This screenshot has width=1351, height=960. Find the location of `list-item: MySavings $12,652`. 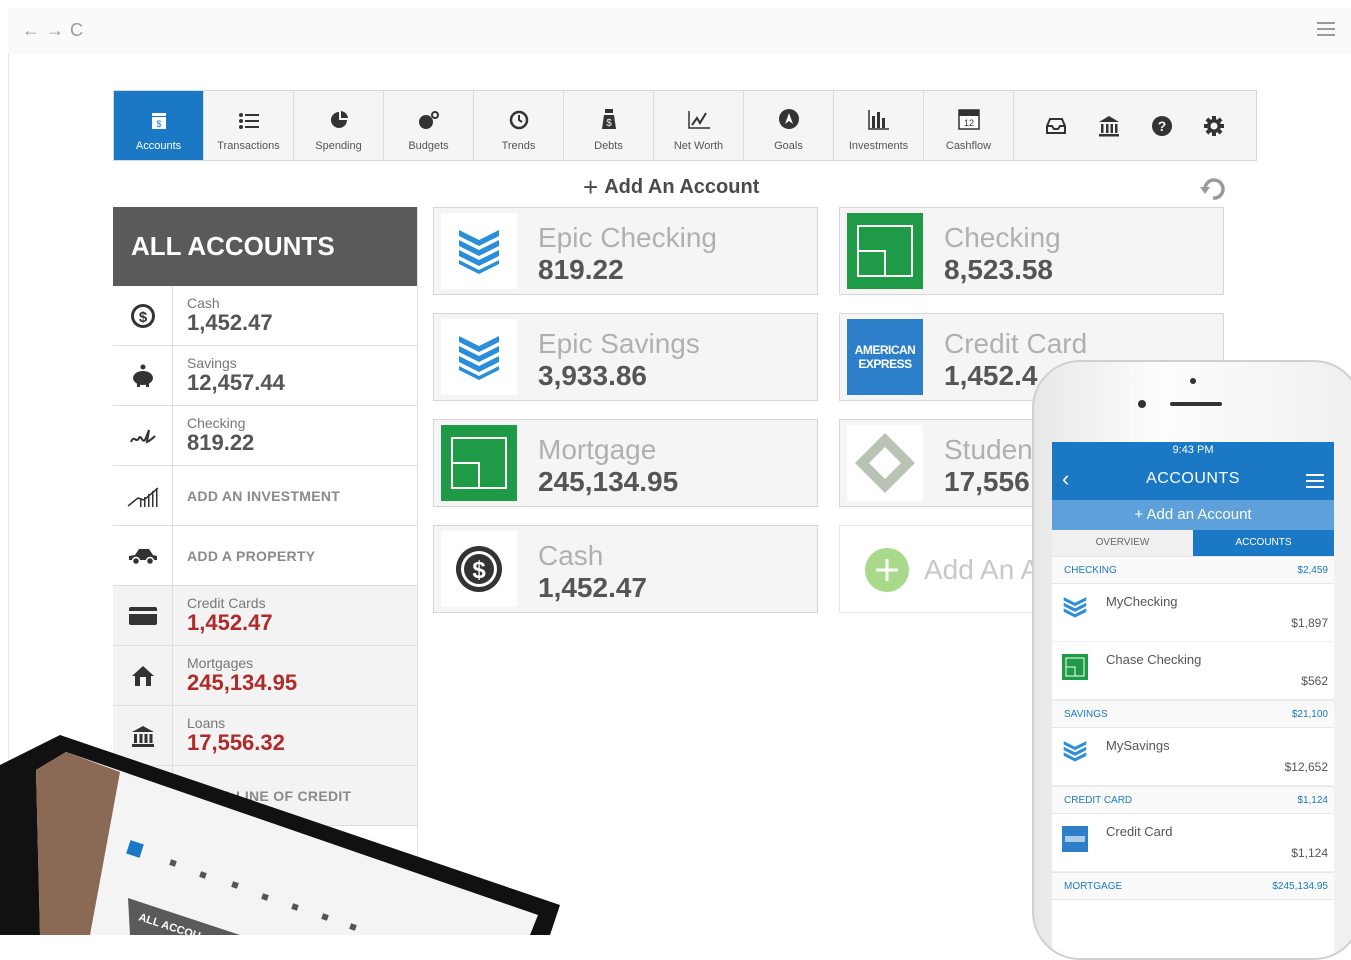

list-item: MySavings $12,652 is located at coordinates (1193, 757).